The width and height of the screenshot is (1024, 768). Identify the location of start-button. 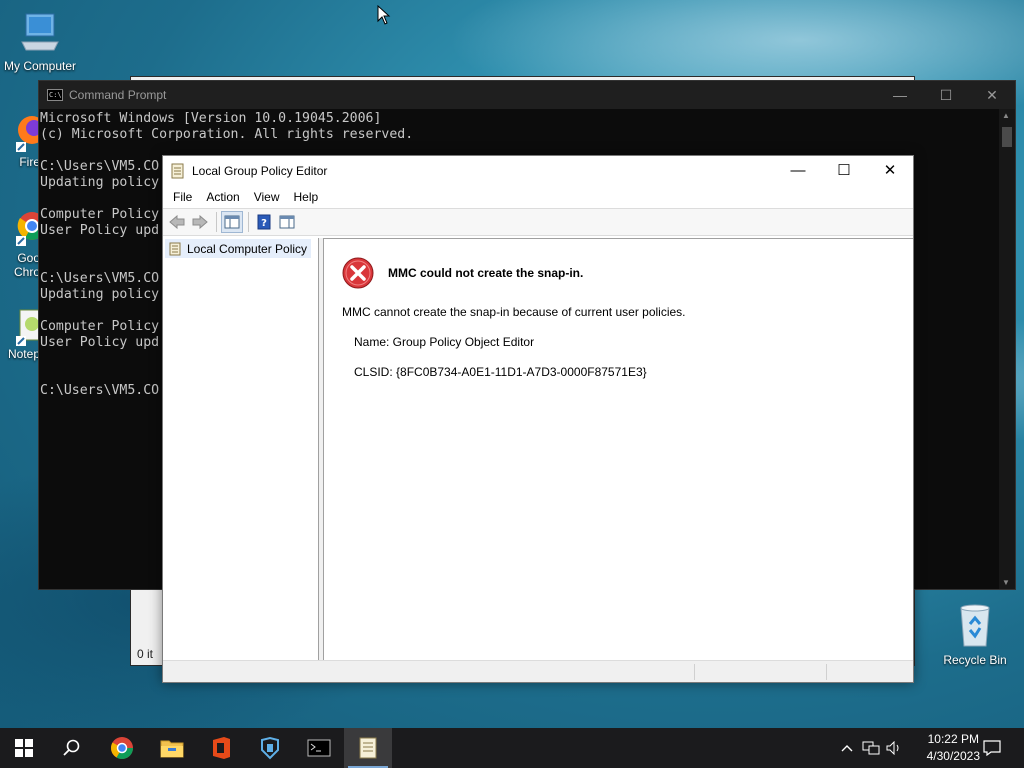
(24, 748).